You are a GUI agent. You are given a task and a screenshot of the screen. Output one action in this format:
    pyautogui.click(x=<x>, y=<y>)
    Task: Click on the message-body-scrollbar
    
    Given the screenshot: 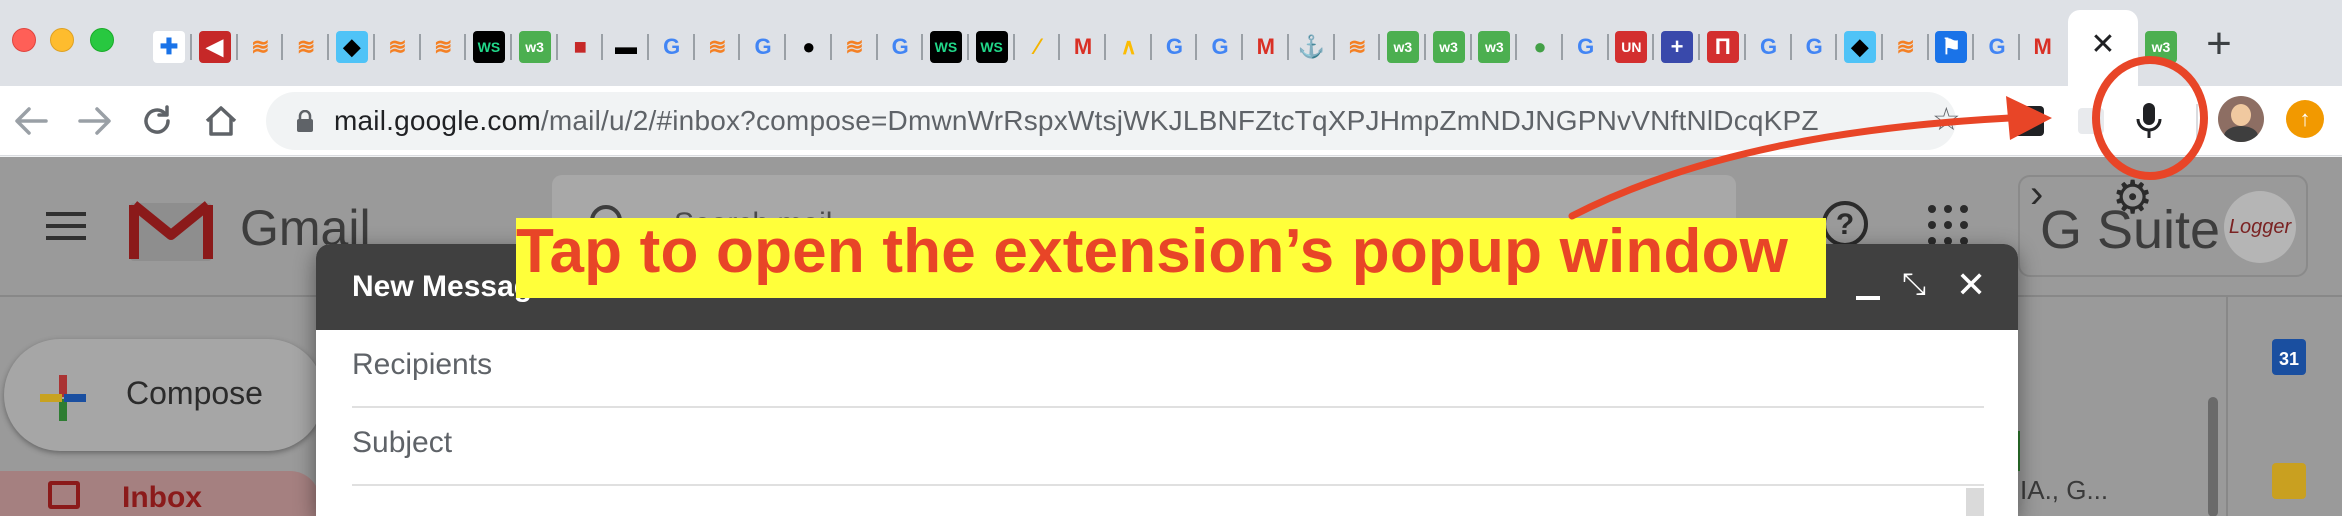 What is the action you would take?
    pyautogui.click(x=1975, y=502)
    